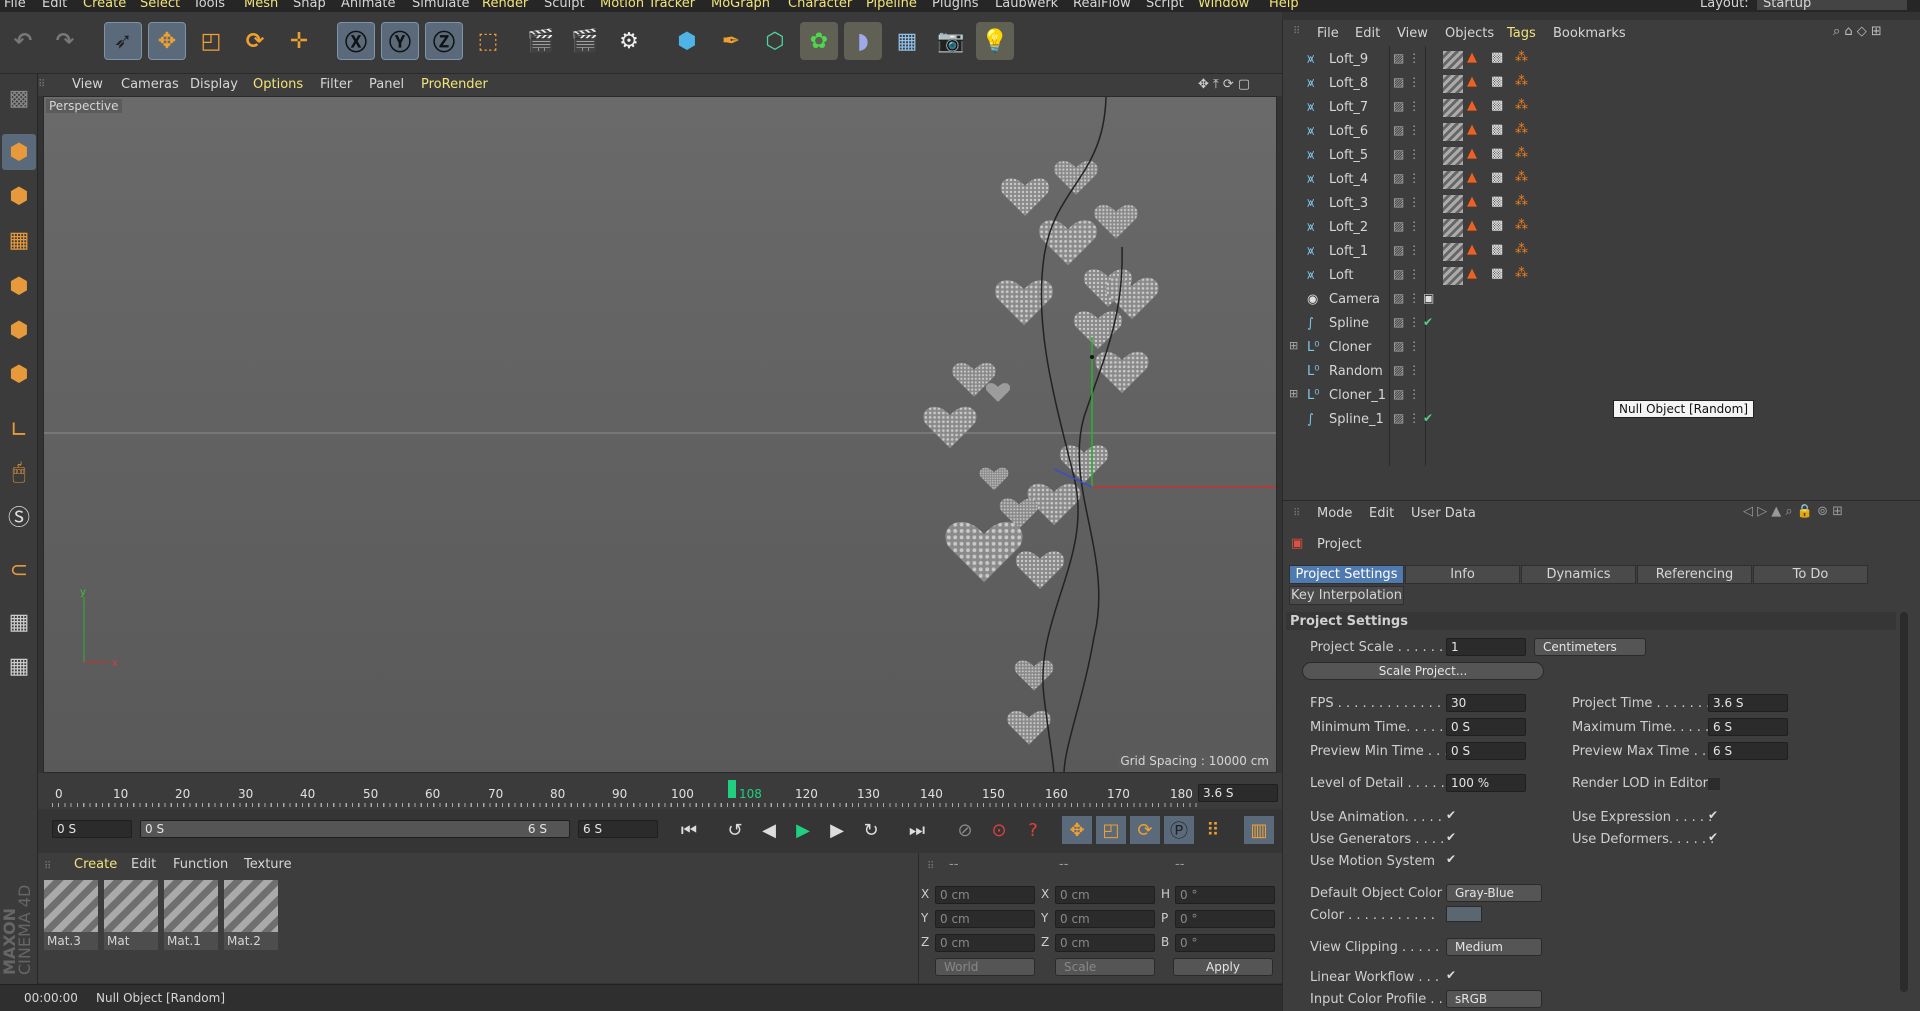 Image resolution: width=1920 pixels, height=1011 pixels. I want to click on size-y-field: 0 cm, so click(1105, 919).